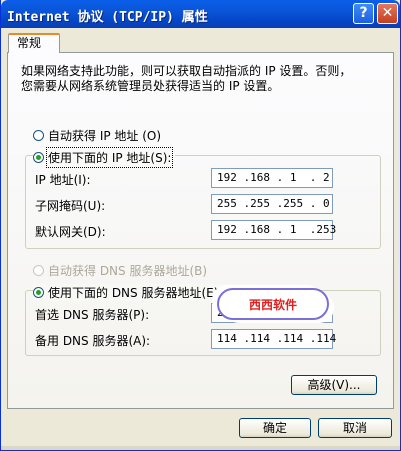  I want to click on watermark-cloud: 西西软件, so click(273, 304).